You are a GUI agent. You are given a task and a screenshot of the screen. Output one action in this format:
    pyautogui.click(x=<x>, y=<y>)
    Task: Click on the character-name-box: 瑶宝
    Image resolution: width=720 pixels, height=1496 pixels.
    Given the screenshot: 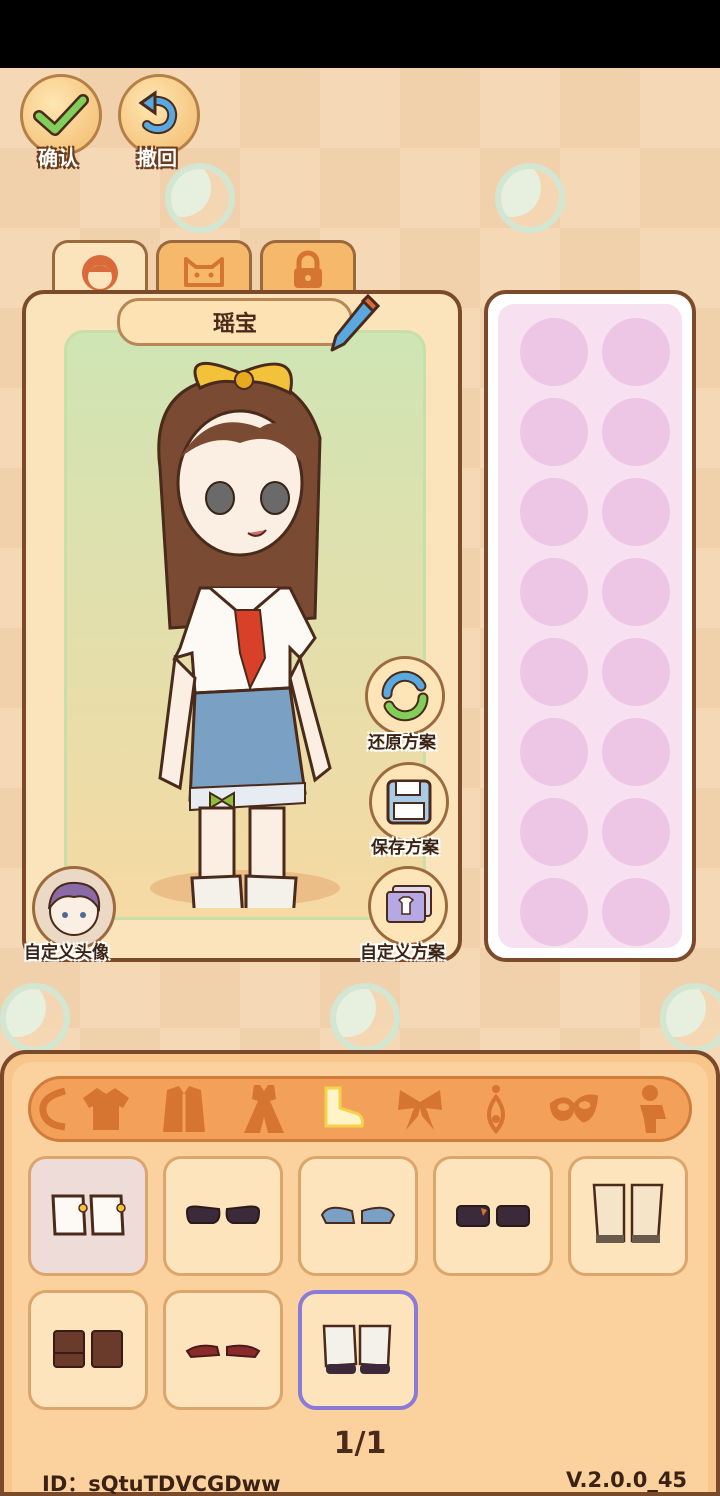 What is the action you would take?
    pyautogui.click(x=235, y=322)
    